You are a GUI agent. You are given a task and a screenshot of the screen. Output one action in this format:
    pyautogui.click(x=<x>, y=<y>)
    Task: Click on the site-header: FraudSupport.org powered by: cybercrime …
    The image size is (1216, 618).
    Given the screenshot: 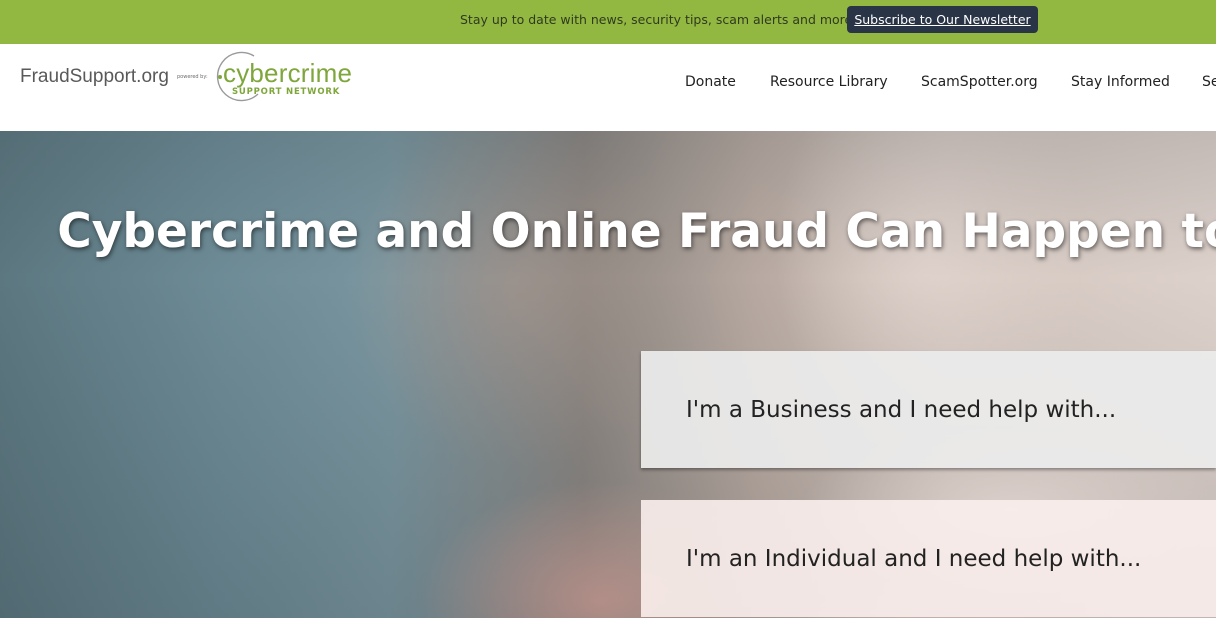 What is the action you would take?
    pyautogui.click(x=608, y=87)
    